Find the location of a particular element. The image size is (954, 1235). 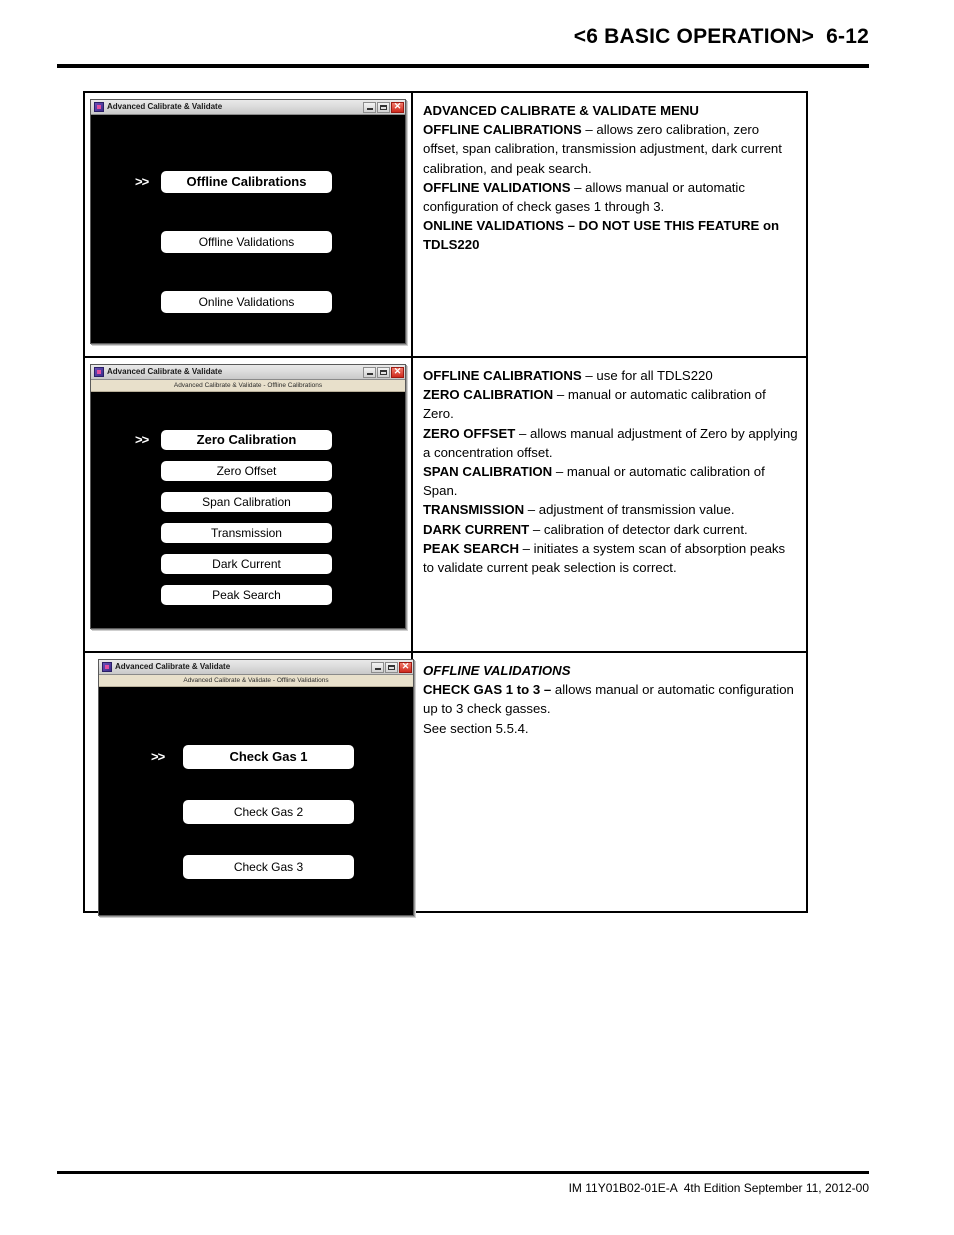

heading-text: ADVANCED CALIBRATE & VALIDATE MENU is located at coordinates (561, 110).